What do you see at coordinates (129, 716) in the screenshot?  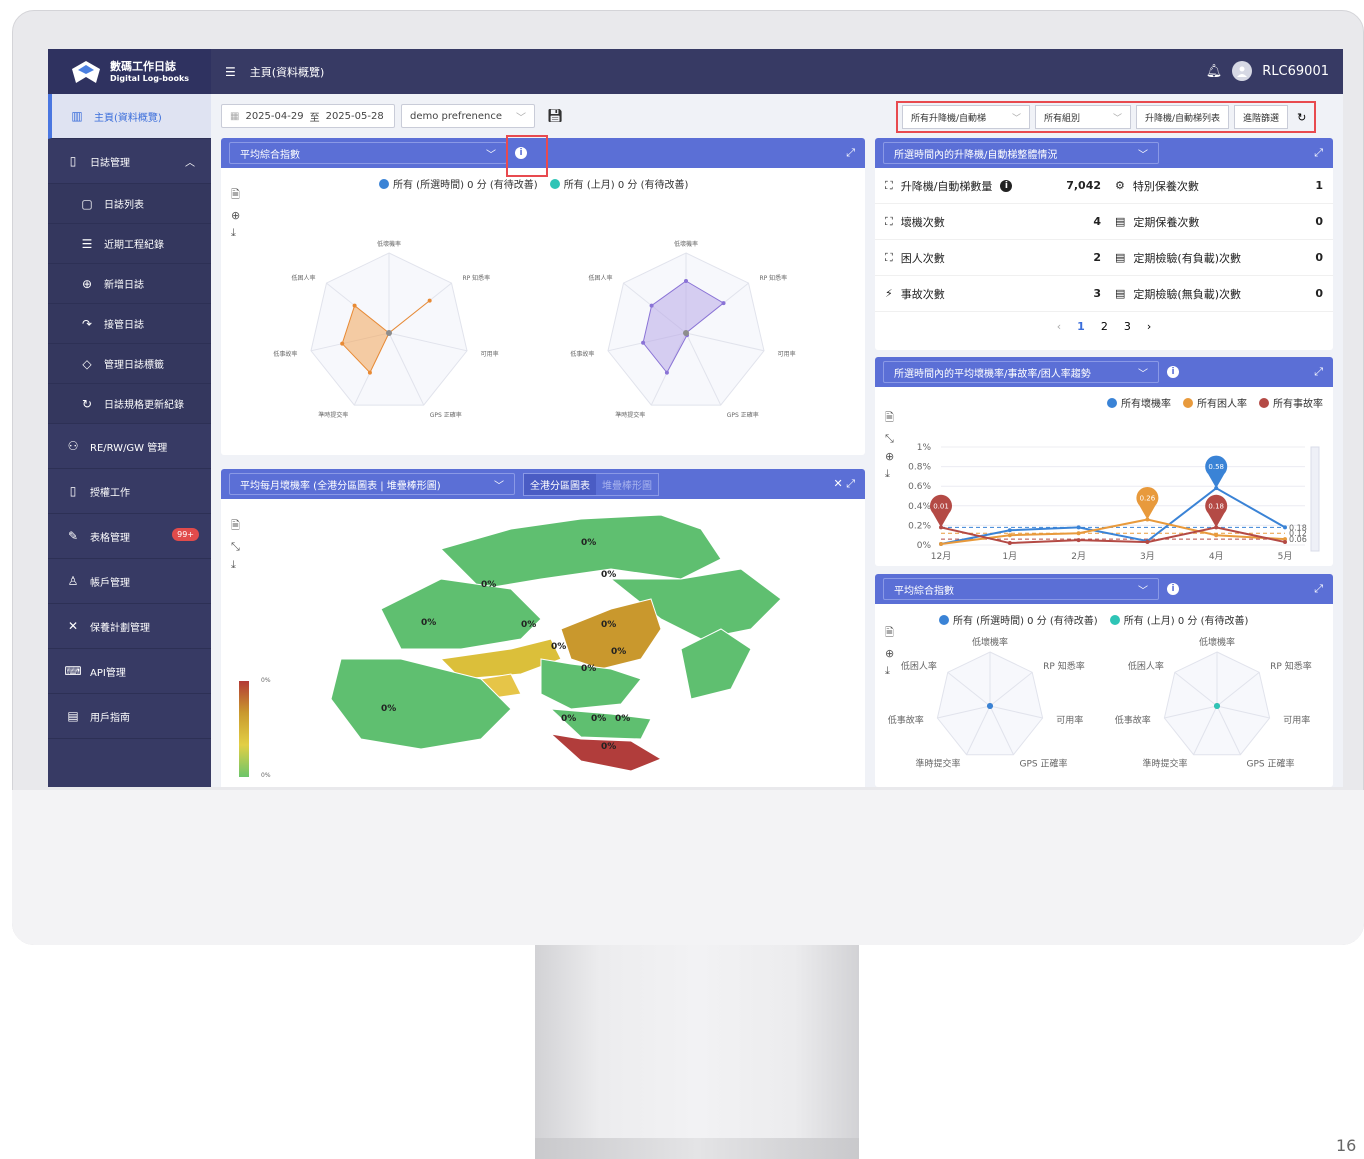 I see `sidebar-item-user-guide: ▤ 用戶指南` at bounding box center [129, 716].